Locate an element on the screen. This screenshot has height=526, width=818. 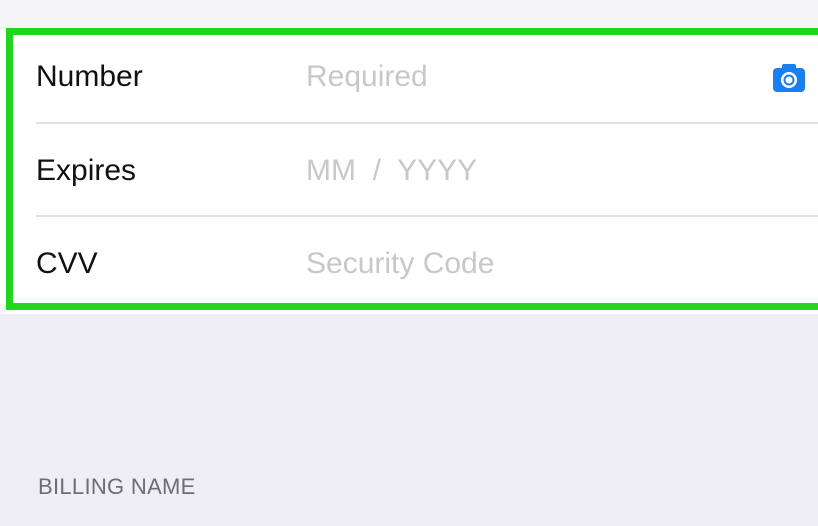
camera-icon is located at coordinates (789, 78).